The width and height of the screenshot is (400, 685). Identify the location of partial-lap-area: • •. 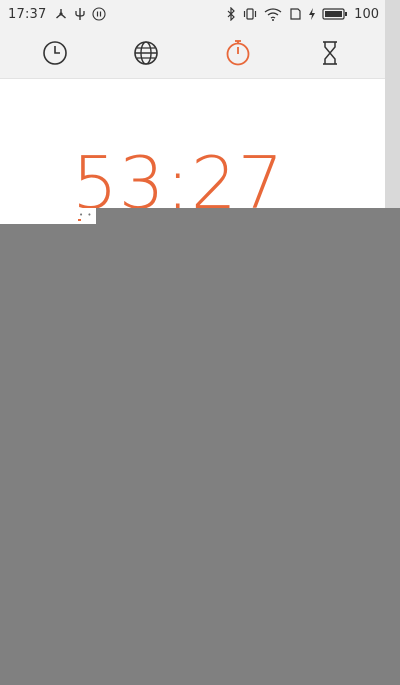
(86, 216).